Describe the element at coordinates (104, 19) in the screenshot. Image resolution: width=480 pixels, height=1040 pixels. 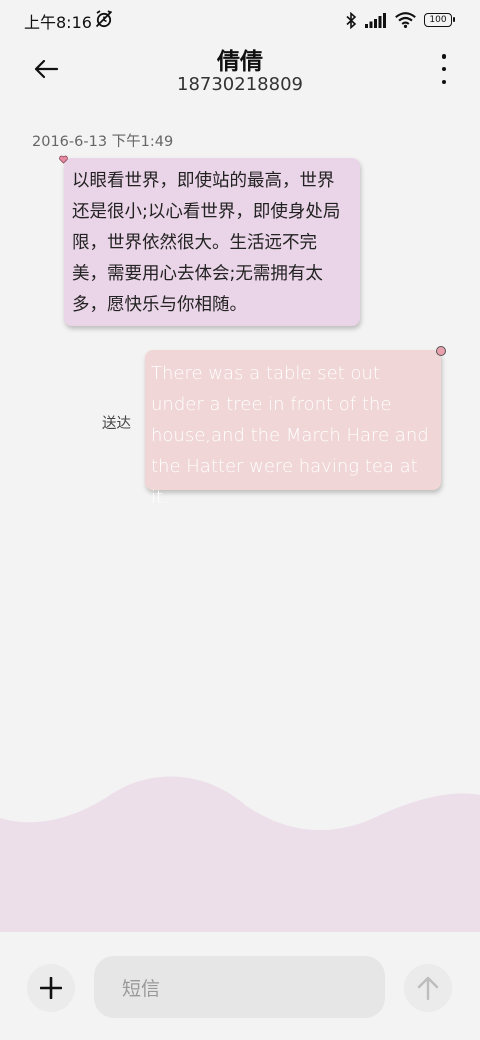
I see `alarm-off-icon` at that location.